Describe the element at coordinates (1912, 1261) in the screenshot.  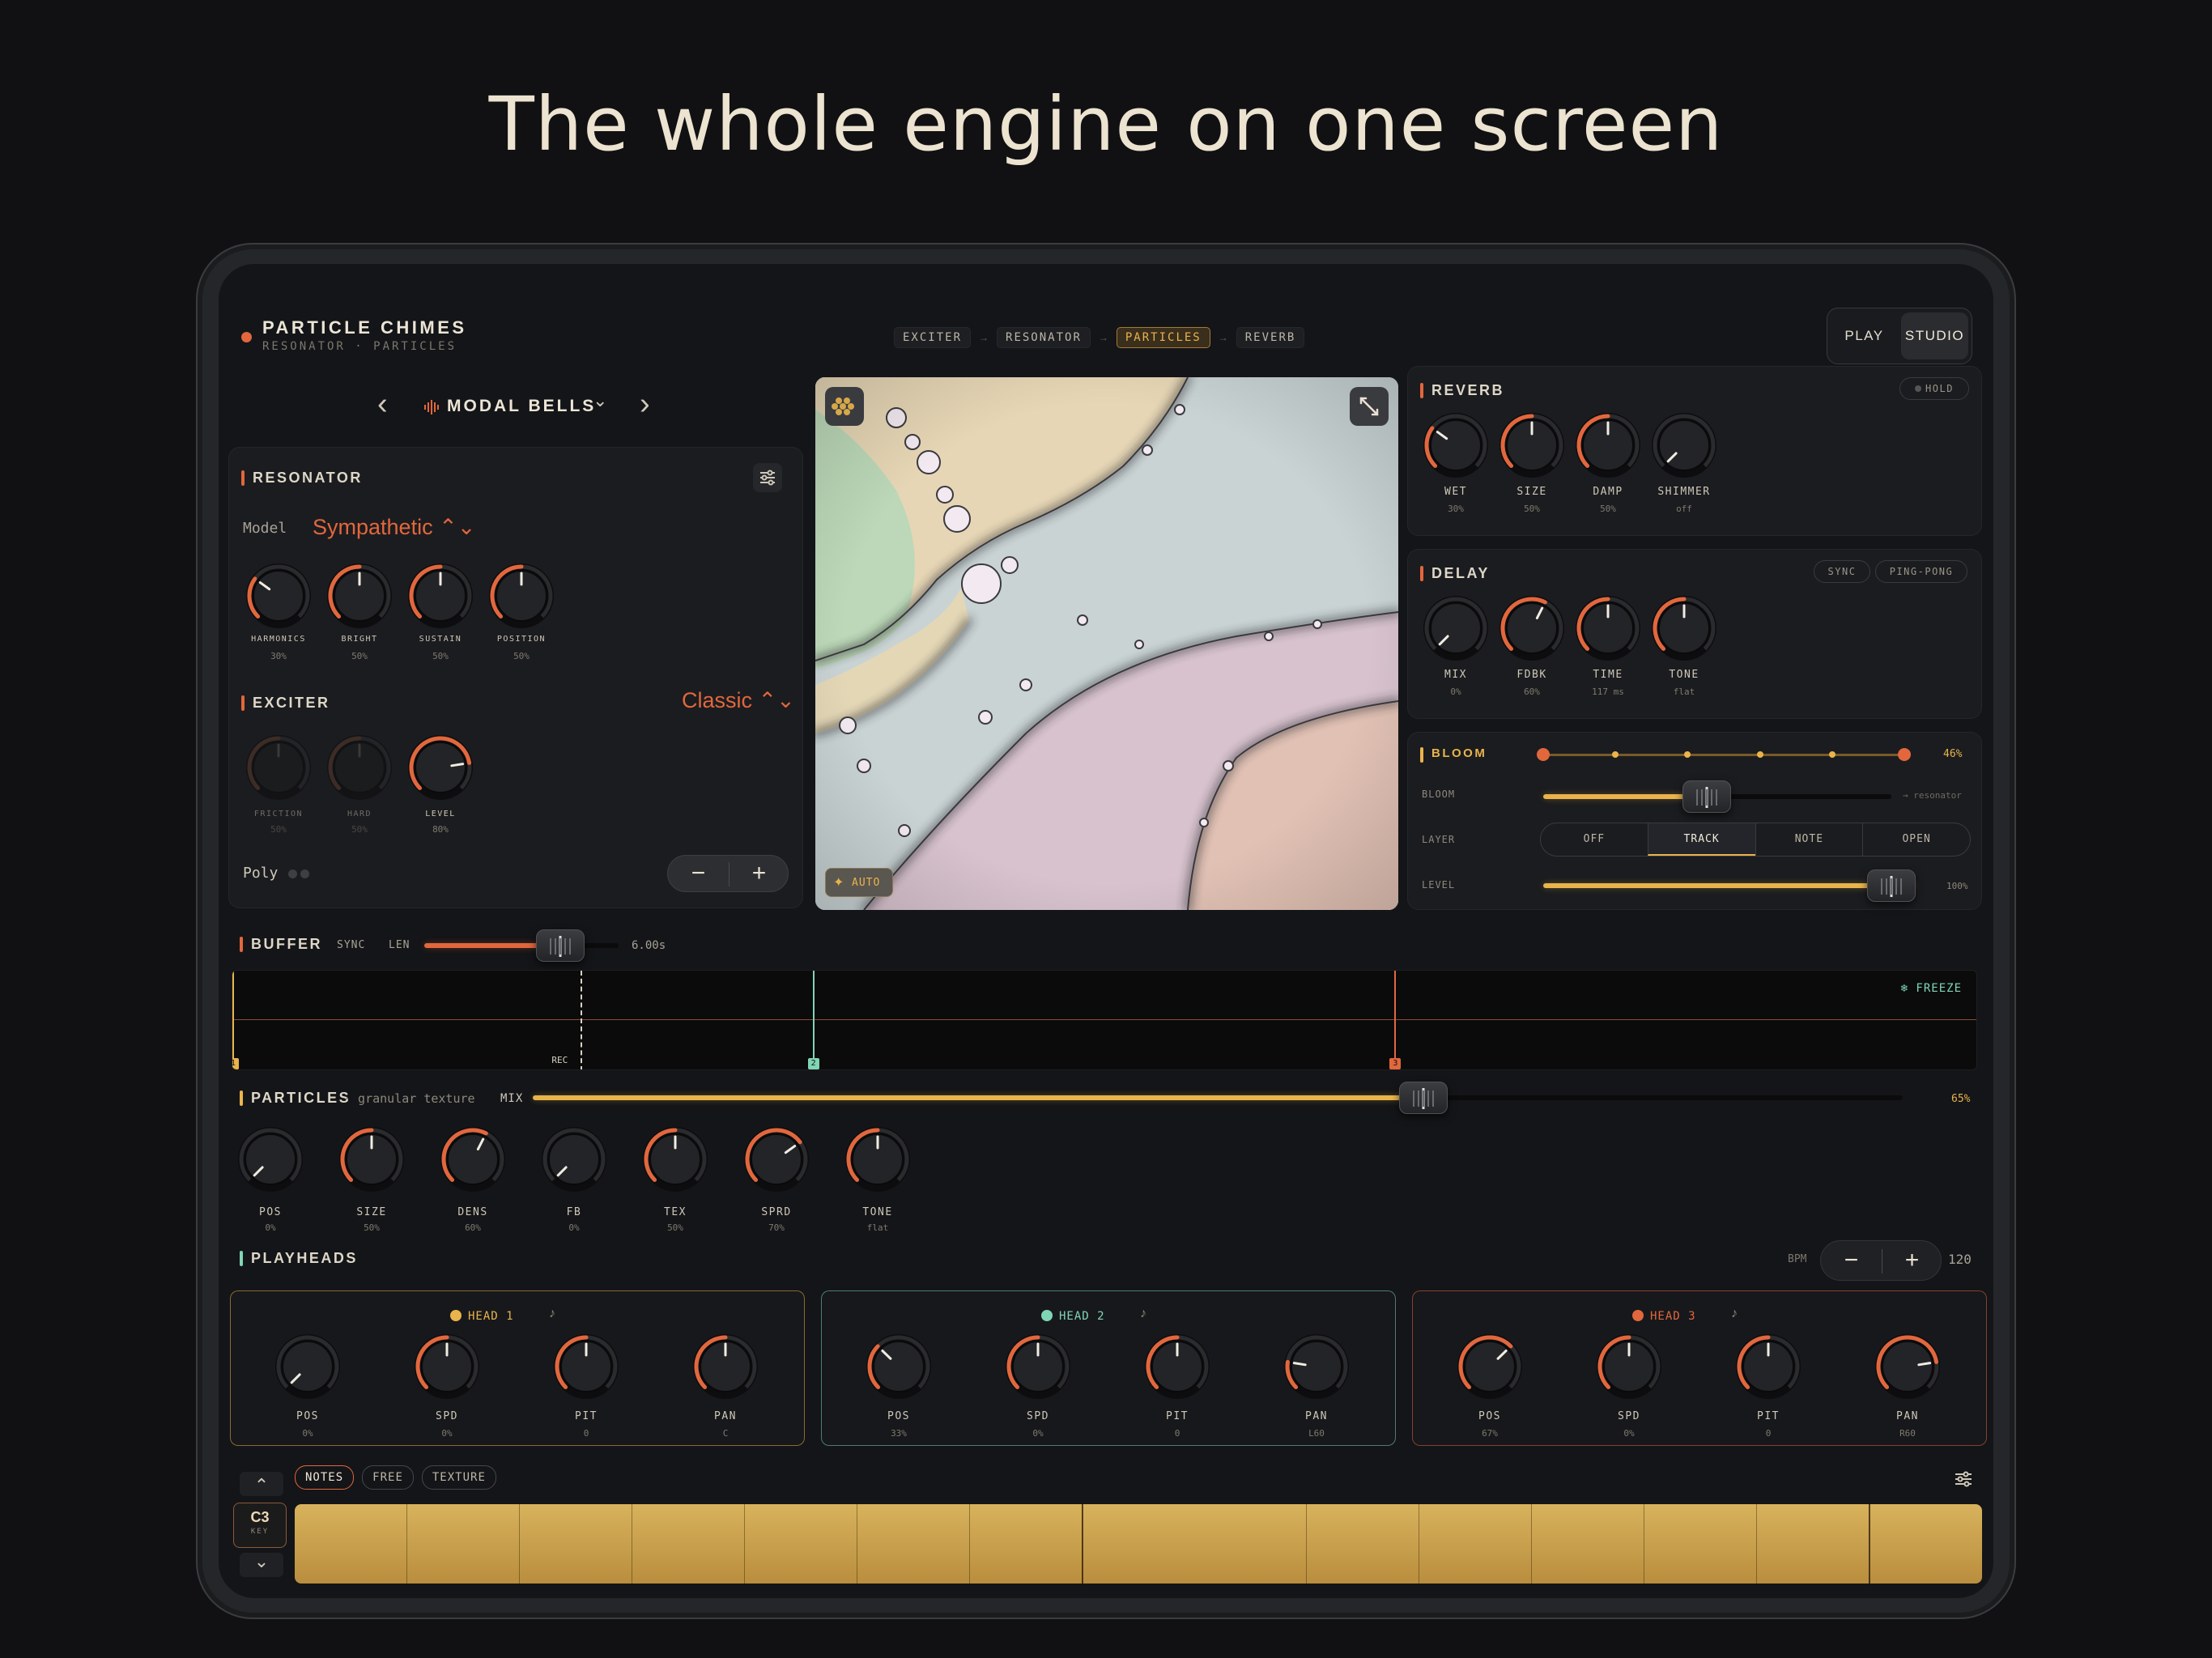
I see `bpm-plus-button: +` at that location.